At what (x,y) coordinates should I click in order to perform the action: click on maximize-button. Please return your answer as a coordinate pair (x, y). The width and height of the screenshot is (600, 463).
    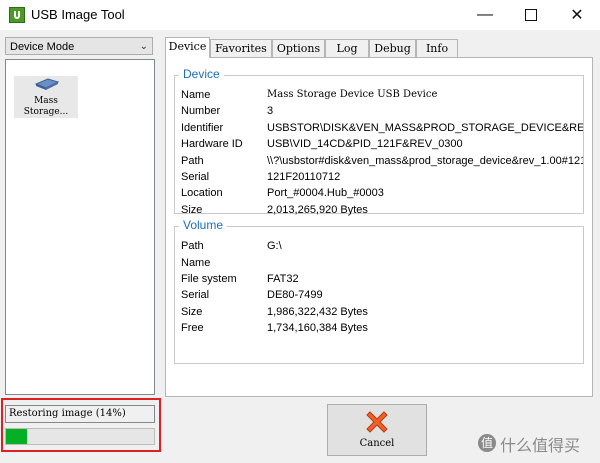
    Looking at the image, I should click on (531, 15).